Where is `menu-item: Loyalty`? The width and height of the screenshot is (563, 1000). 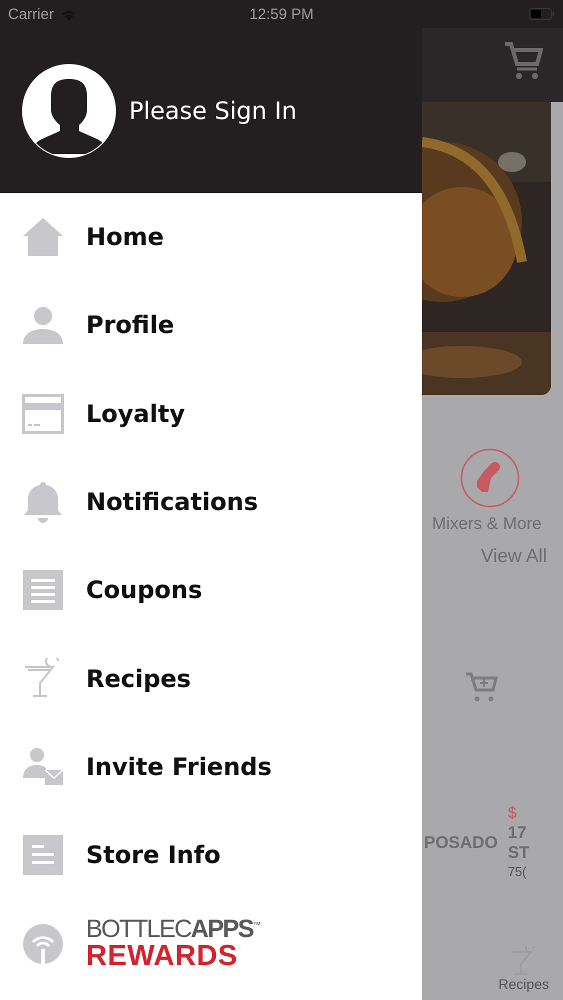
menu-item: Loyalty is located at coordinates (211, 414).